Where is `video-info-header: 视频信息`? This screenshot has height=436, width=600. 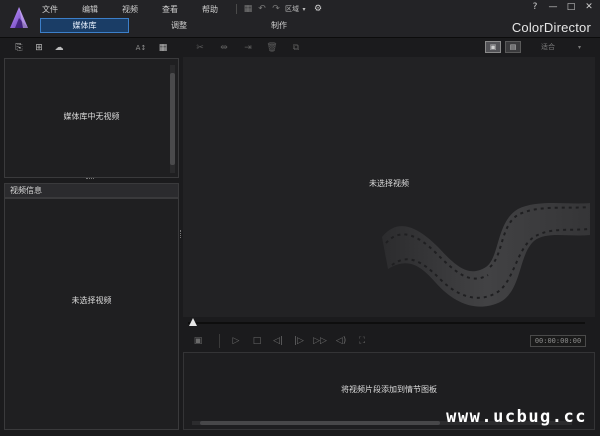
video-info-header: 视频信息 is located at coordinates (91, 190).